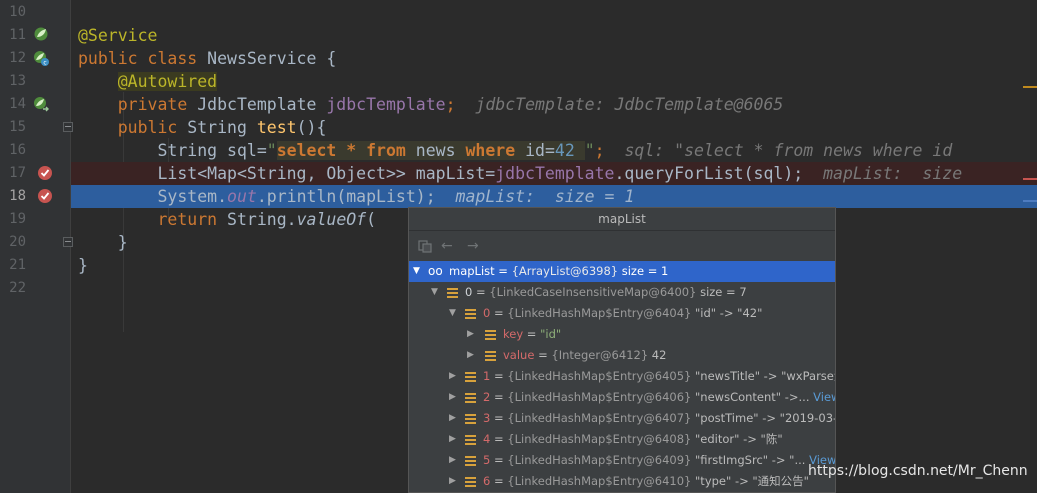 The width and height of the screenshot is (1037, 493). What do you see at coordinates (326, 173) in the screenshot?
I see `code-text: List<Map<String, Object>> mapList=` at bounding box center [326, 173].